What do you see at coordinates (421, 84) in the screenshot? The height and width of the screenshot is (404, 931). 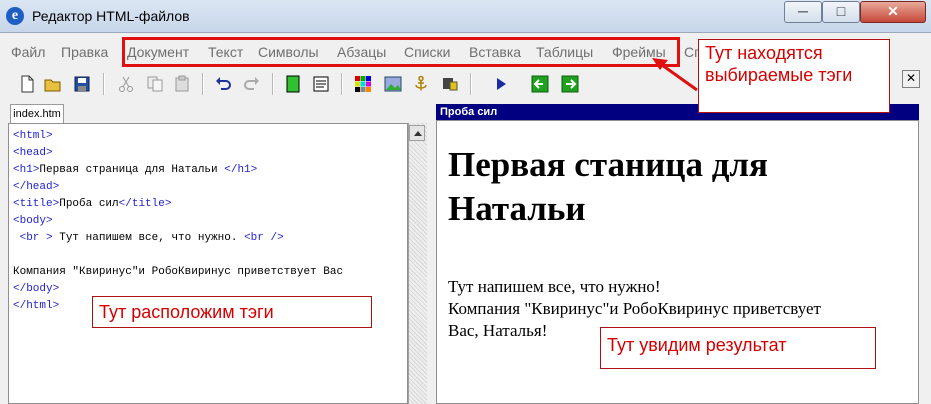 I see `anchor-icon` at bounding box center [421, 84].